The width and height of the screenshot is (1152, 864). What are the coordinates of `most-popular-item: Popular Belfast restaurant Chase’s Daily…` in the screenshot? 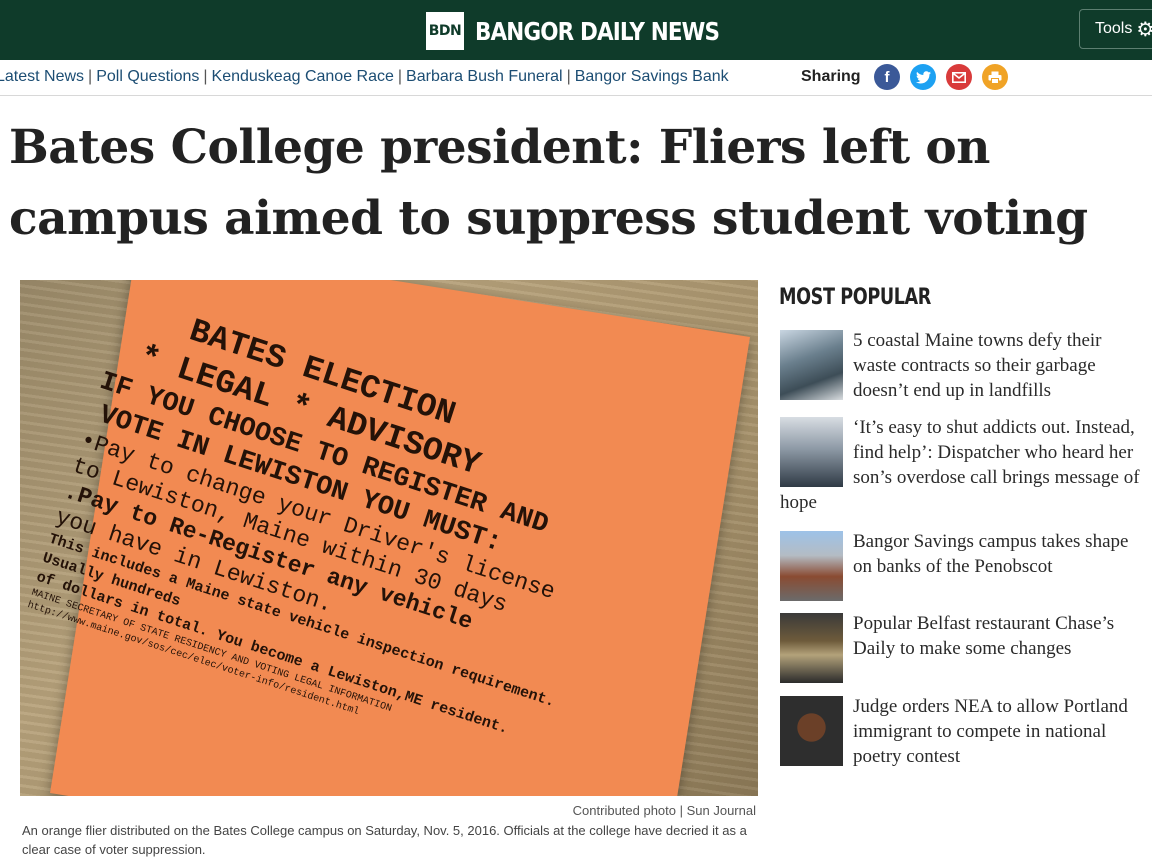 It's located at (961, 647).